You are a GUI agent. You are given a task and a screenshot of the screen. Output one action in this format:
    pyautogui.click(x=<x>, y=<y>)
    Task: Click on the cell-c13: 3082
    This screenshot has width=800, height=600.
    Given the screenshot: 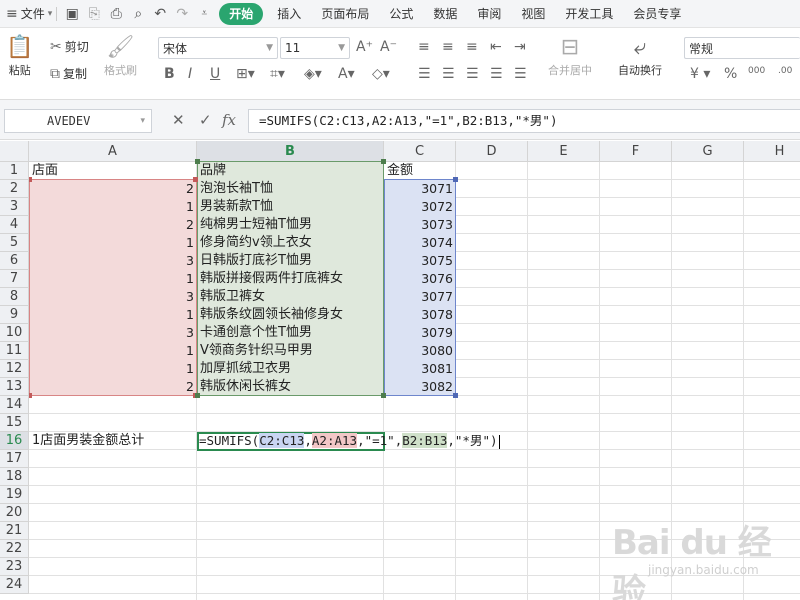 What is the action you would take?
    pyautogui.click(x=420, y=387)
    